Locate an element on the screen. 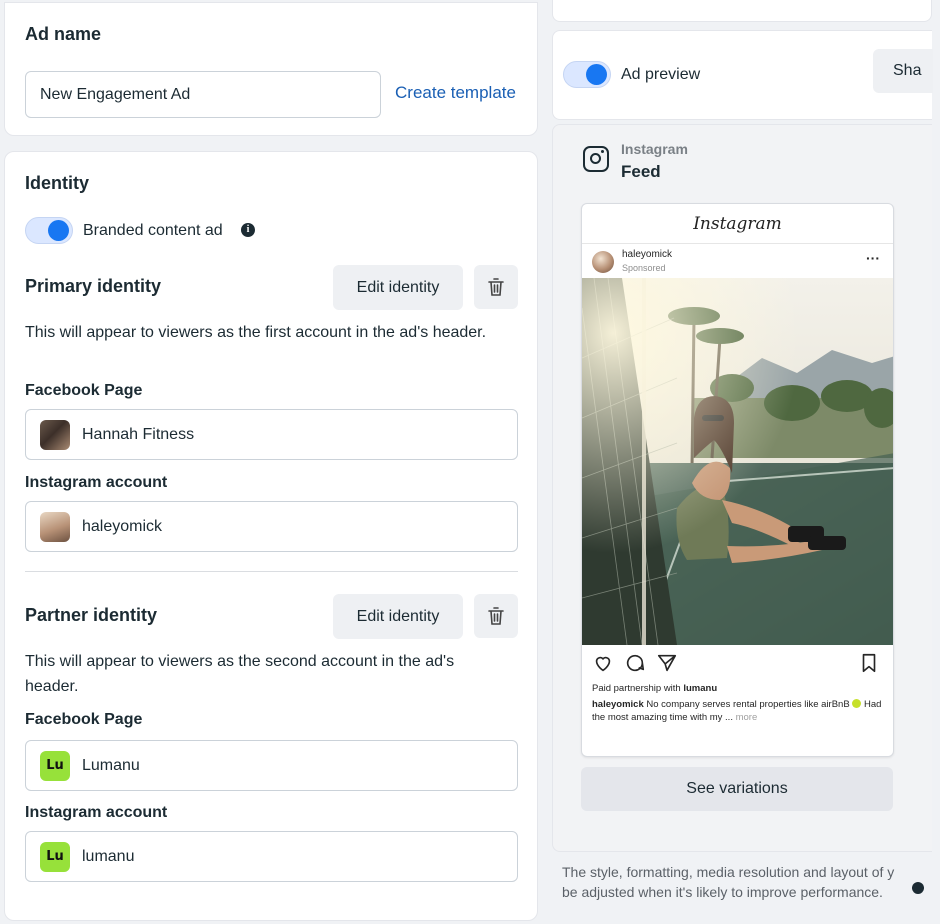  tennis-ball-emoji is located at coordinates (857, 703).